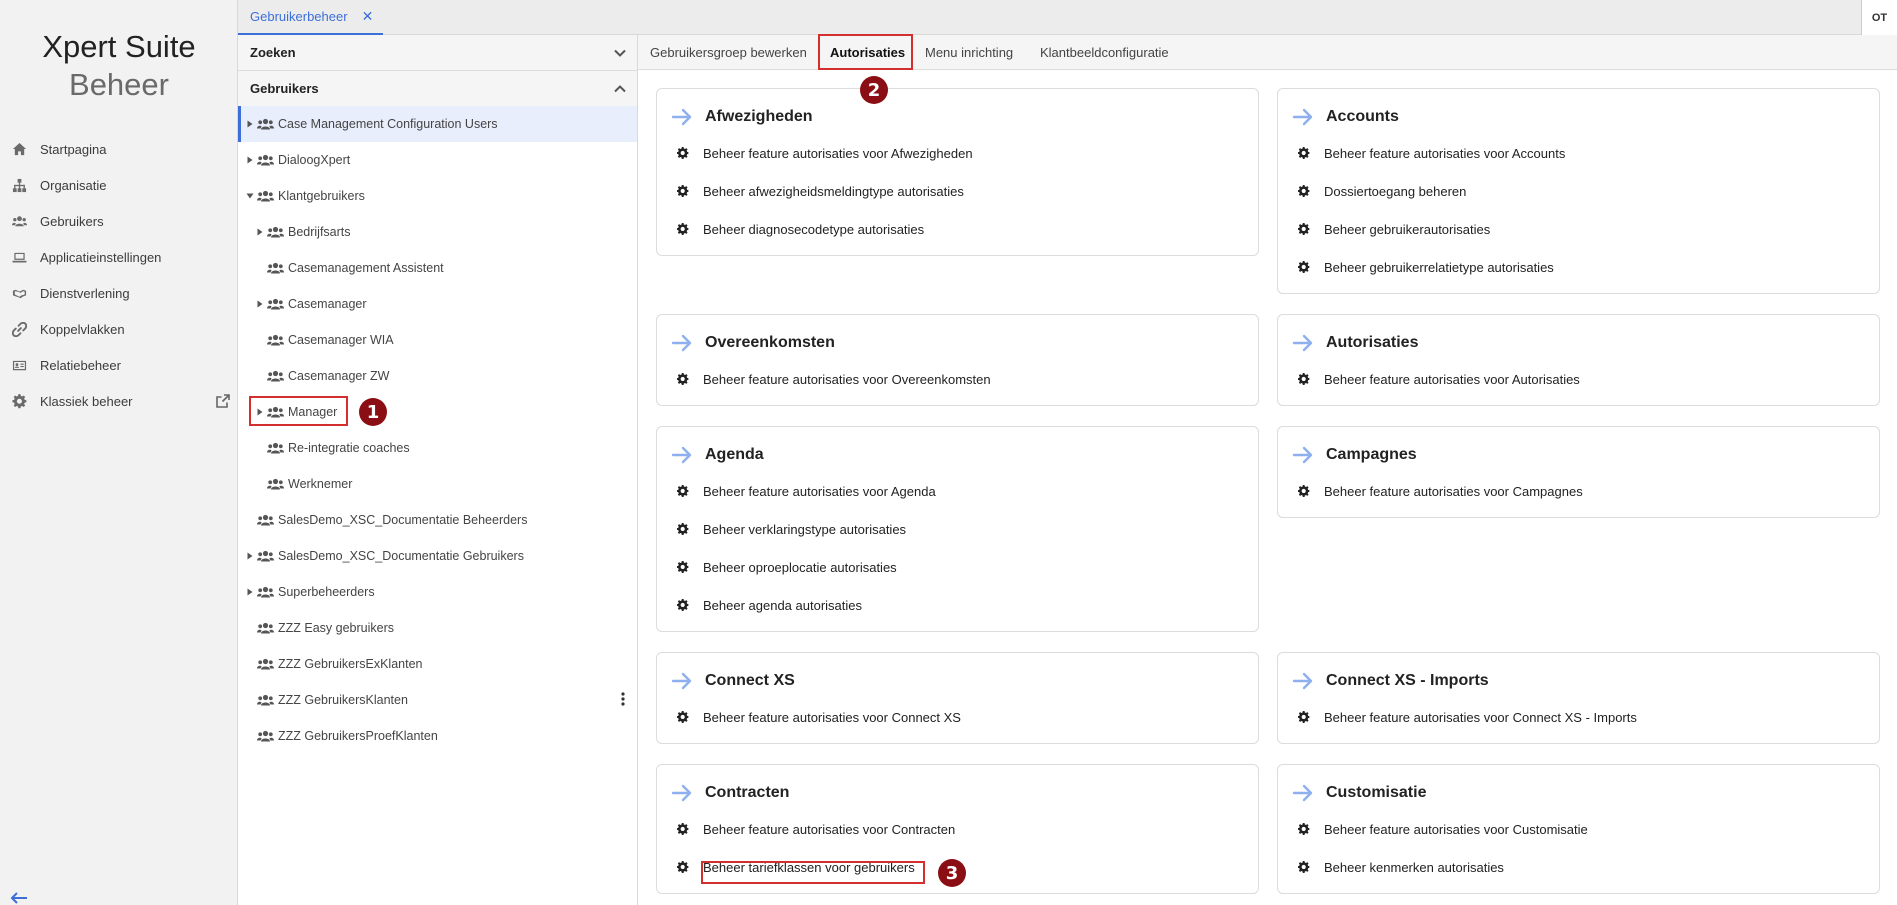  What do you see at coordinates (85, 293) in the screenshot?
I see `nav-label: Dienstverlening` at bounding box center [85, 293].